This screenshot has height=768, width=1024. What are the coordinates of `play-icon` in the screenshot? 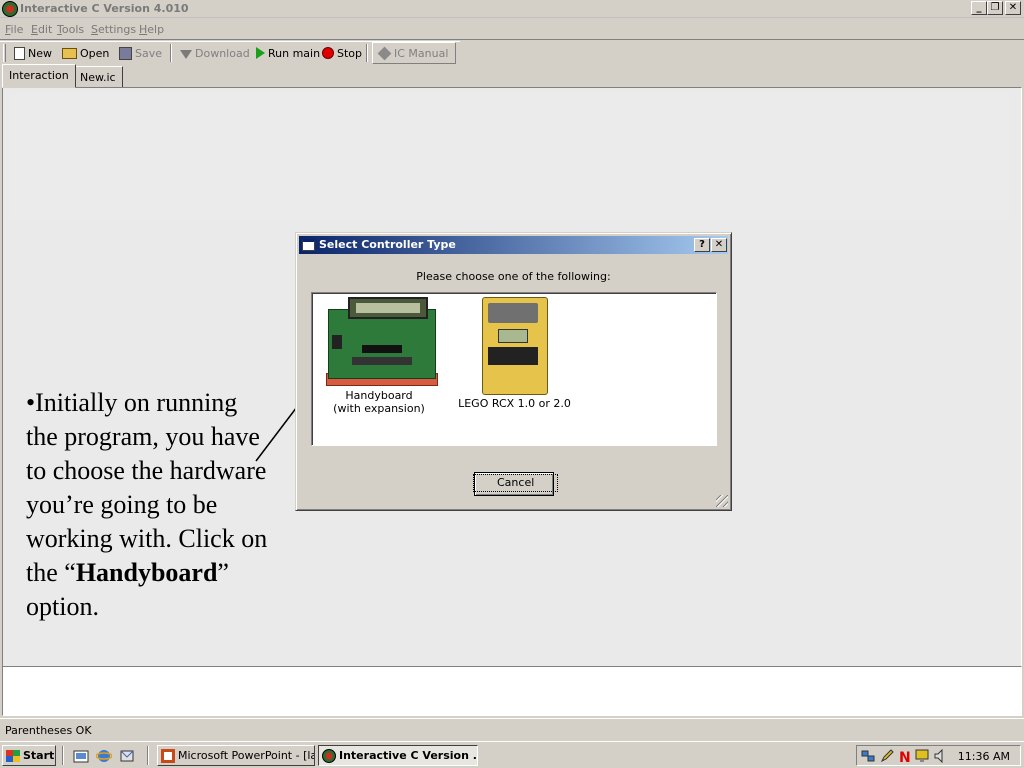 It's located at (260, 53).